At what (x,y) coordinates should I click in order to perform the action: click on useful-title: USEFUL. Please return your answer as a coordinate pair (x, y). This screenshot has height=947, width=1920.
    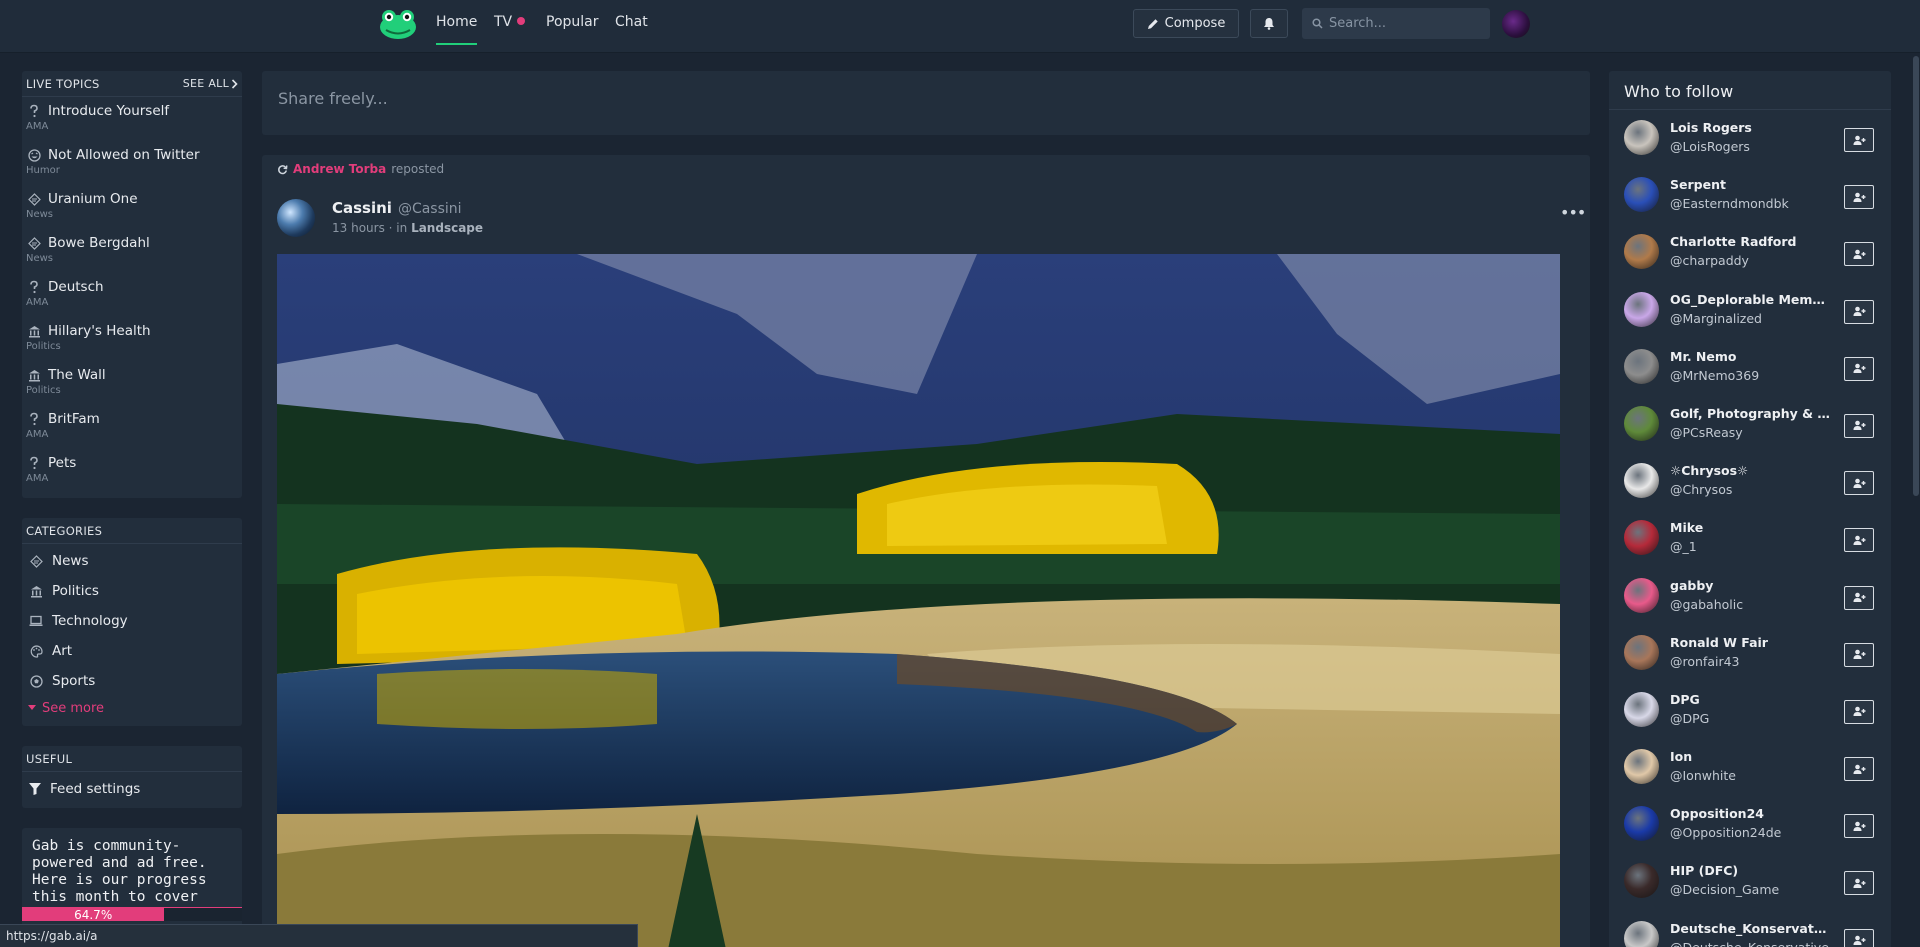
    Looking at the image, I should click on (49, 758).